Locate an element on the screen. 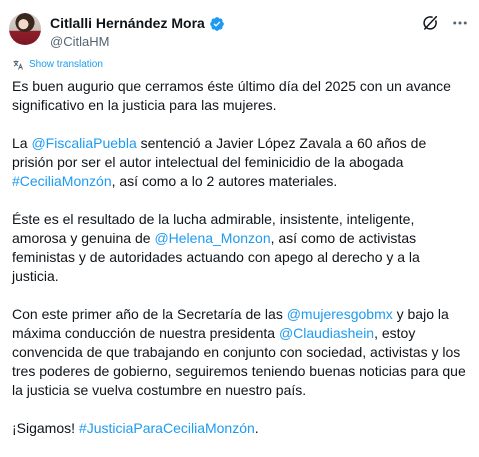 The height and width of the screenshot is (457, 479). avatar is located at coordinates (25, 29).